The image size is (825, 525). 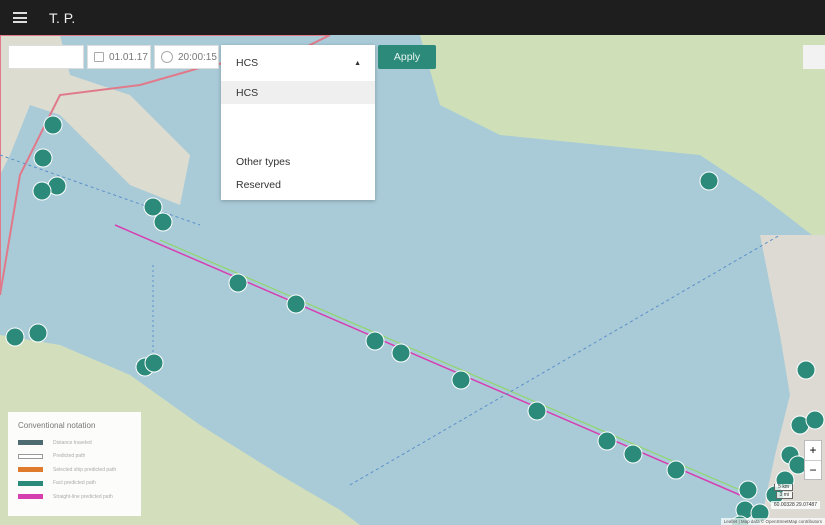 I want to click on caret-up-icon: ▲, so click(x=357, y=63).